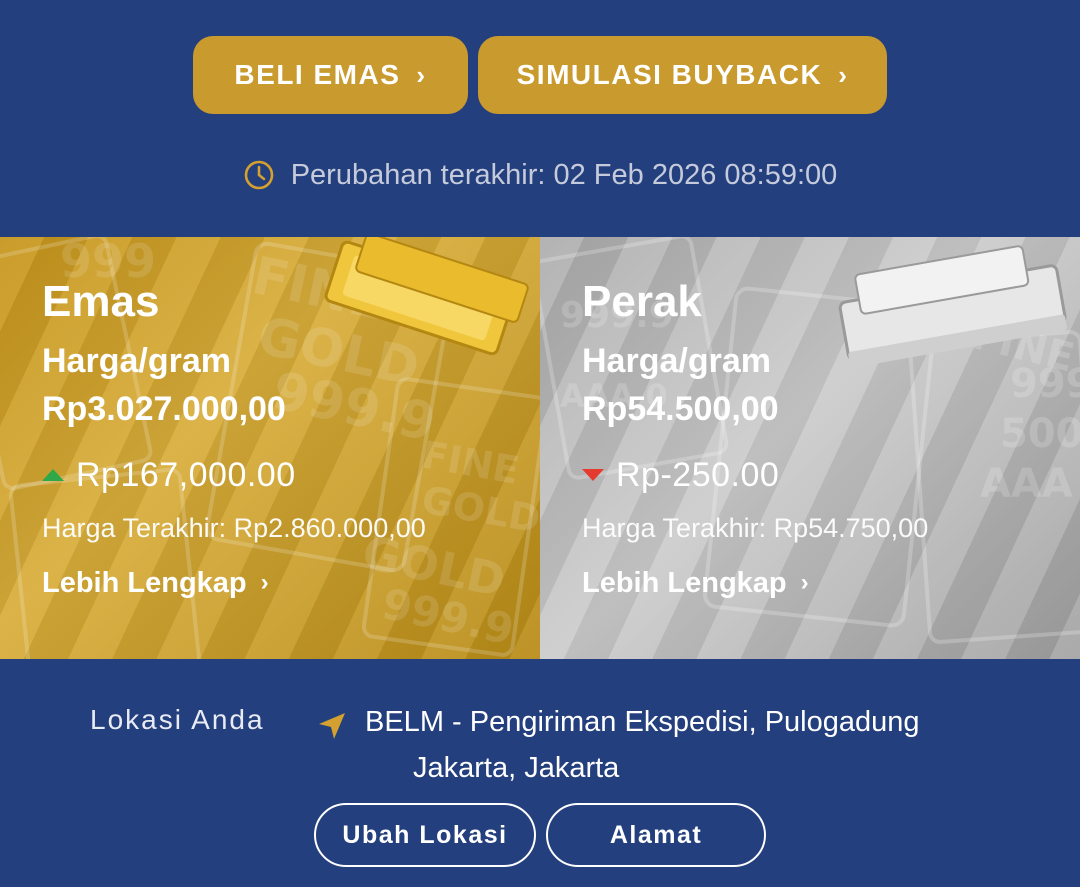 Image resolution: width=1080 pixels, height=887 pixels. What do you see at coordinates (593, 475) in the screenshot?
I see `arrow-down-icon` at bounding box center [593, 475].